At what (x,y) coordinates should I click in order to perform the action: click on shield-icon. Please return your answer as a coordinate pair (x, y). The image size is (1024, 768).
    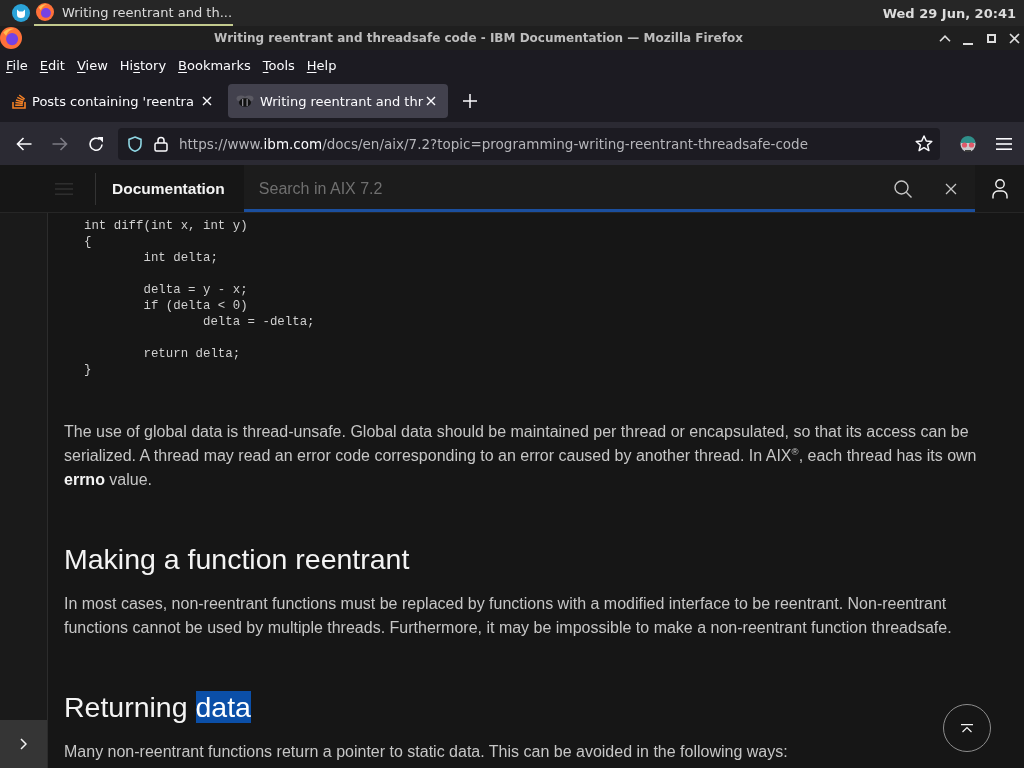
    Looking at the image, I should click on (135, 143).